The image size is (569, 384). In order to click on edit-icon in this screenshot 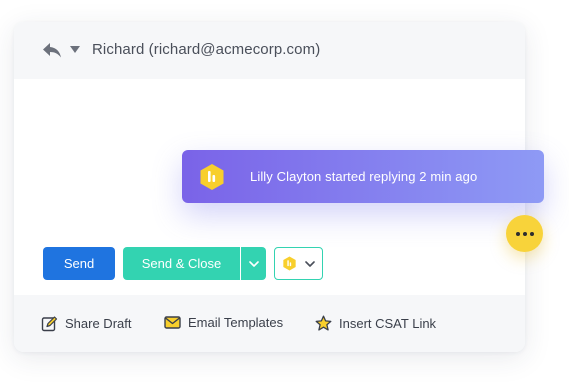, I will do `click(49, 324)`.